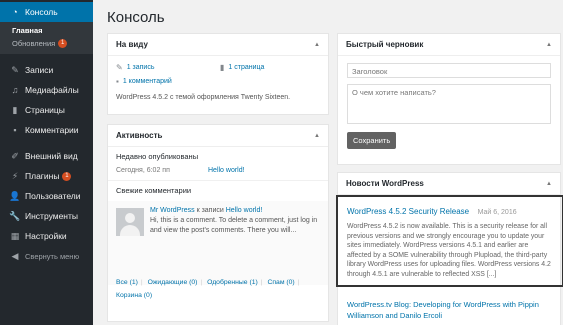 This screenshot has width=563, height=325. What do you see at coordinates (172, 210) in the screenshot?
I see `comment-author-link: Mr WordPress` at bounding box center [172, 210].